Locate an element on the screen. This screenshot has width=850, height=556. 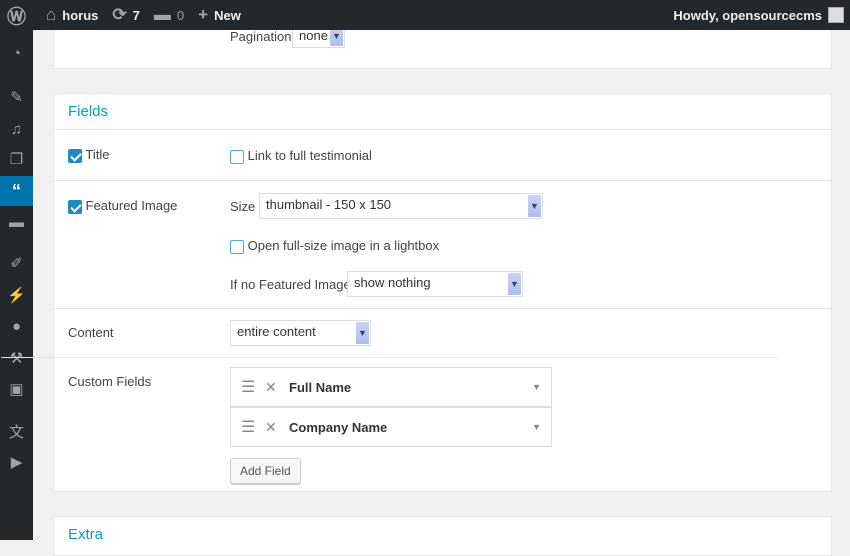
custom-field-item: ☰ ✕ Full Name ▼ is located at coordinates (391, 387).